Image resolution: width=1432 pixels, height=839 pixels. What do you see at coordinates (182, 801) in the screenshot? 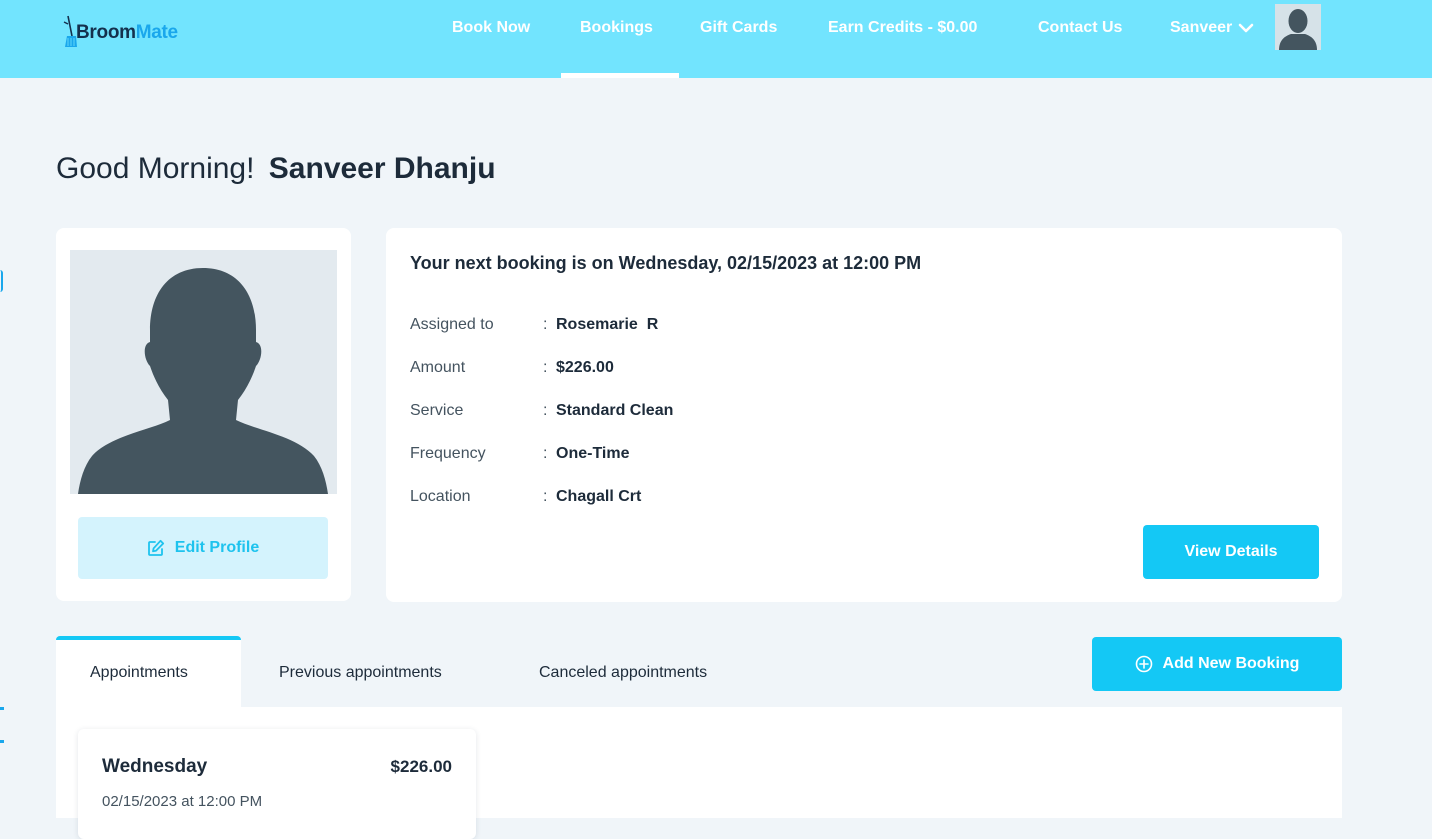
I see `appointment-datetime: 02/15/2023 at 12:00 PM` at bounding box center [182, 801].